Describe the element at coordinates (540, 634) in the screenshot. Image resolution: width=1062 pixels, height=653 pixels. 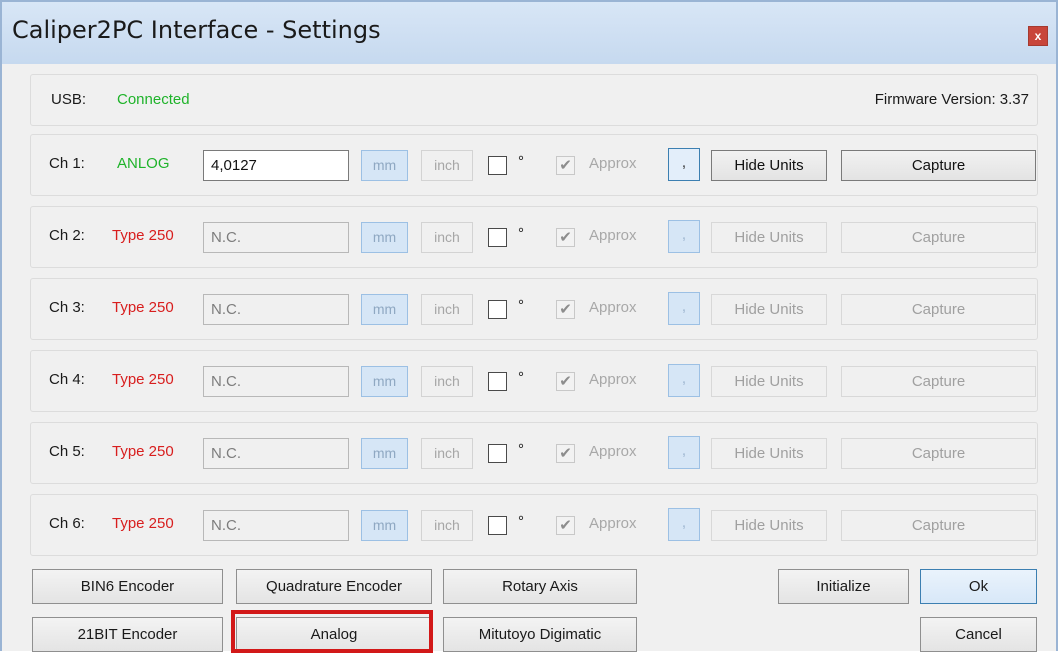
I see `mitutoyo-digimatic-button: Mitutoyo Digimatic` at that location.